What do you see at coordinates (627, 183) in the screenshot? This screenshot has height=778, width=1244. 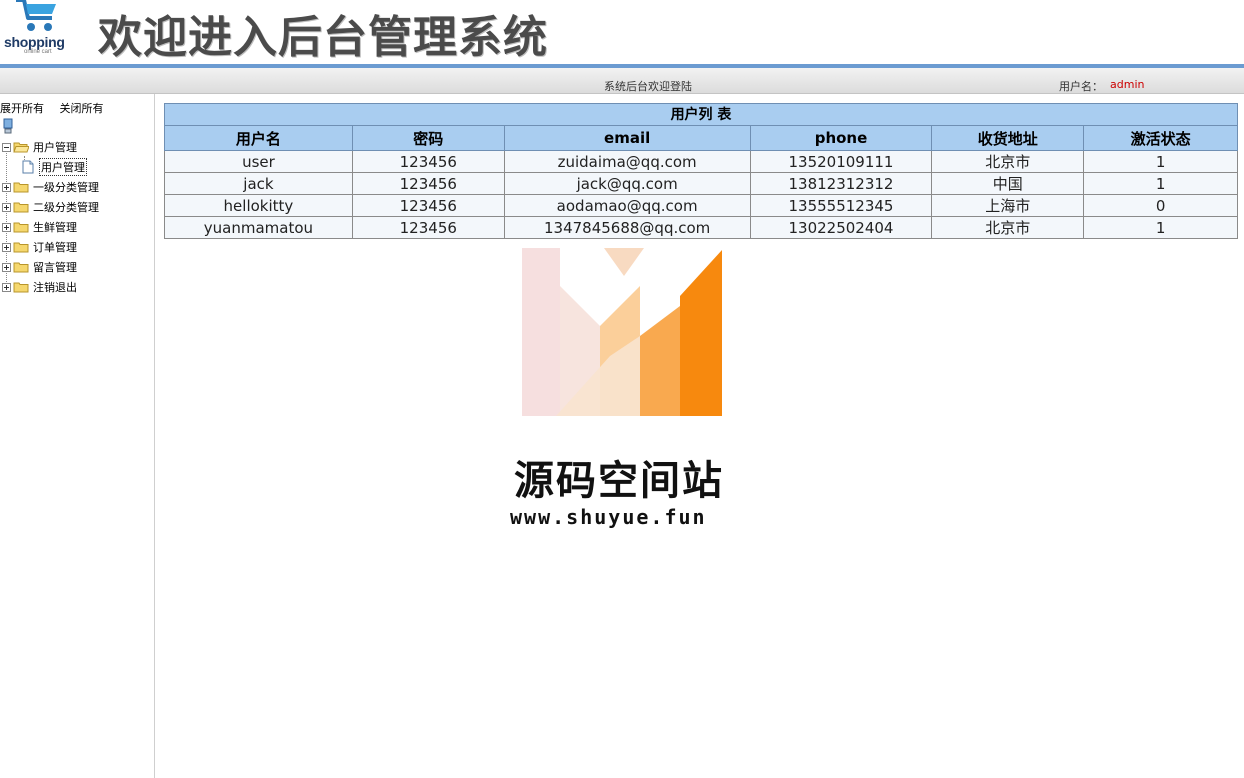 I see `cell-email: jack@qq.com` at bounding box center [627, 183].